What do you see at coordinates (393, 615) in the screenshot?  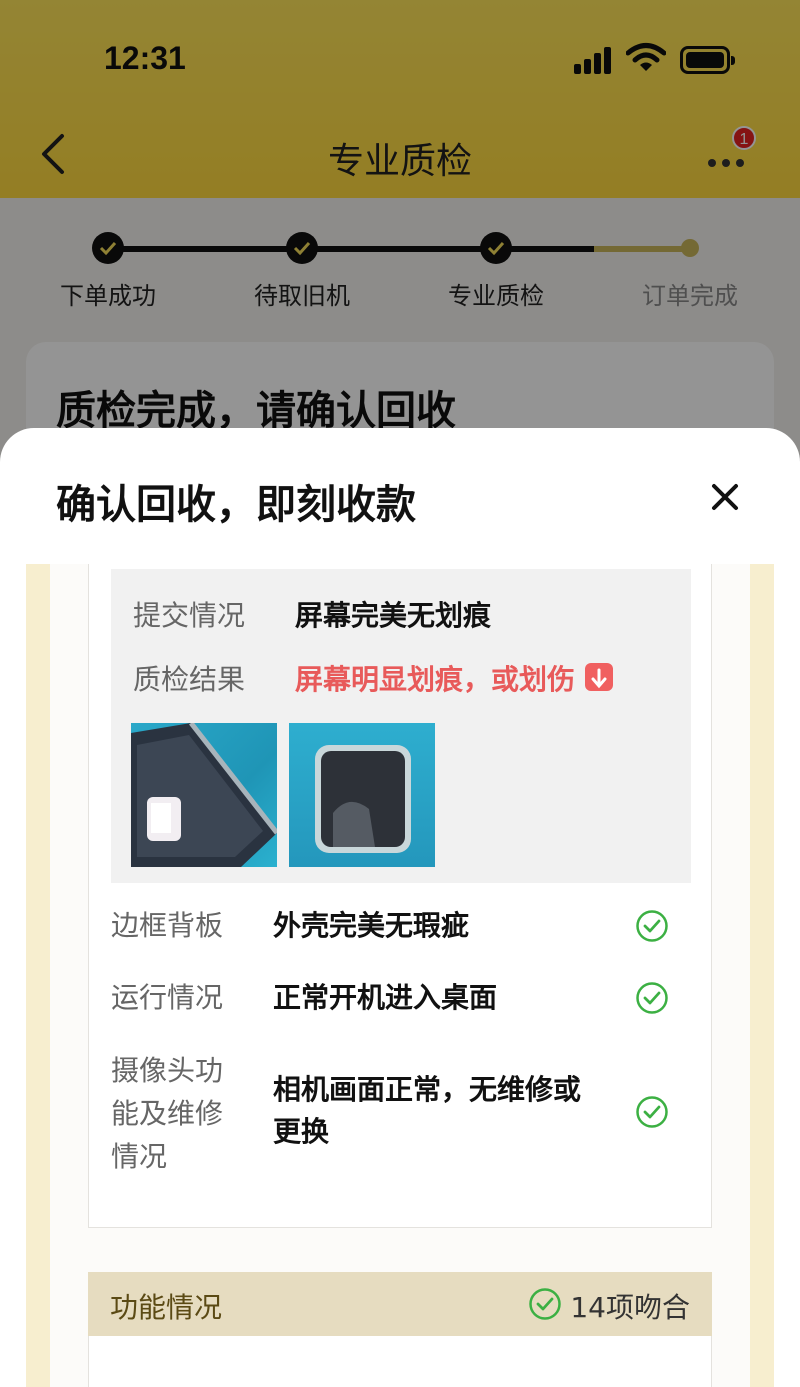 I see `row-value: 屏幕完美无划痕` at bounding box center [393, 615].